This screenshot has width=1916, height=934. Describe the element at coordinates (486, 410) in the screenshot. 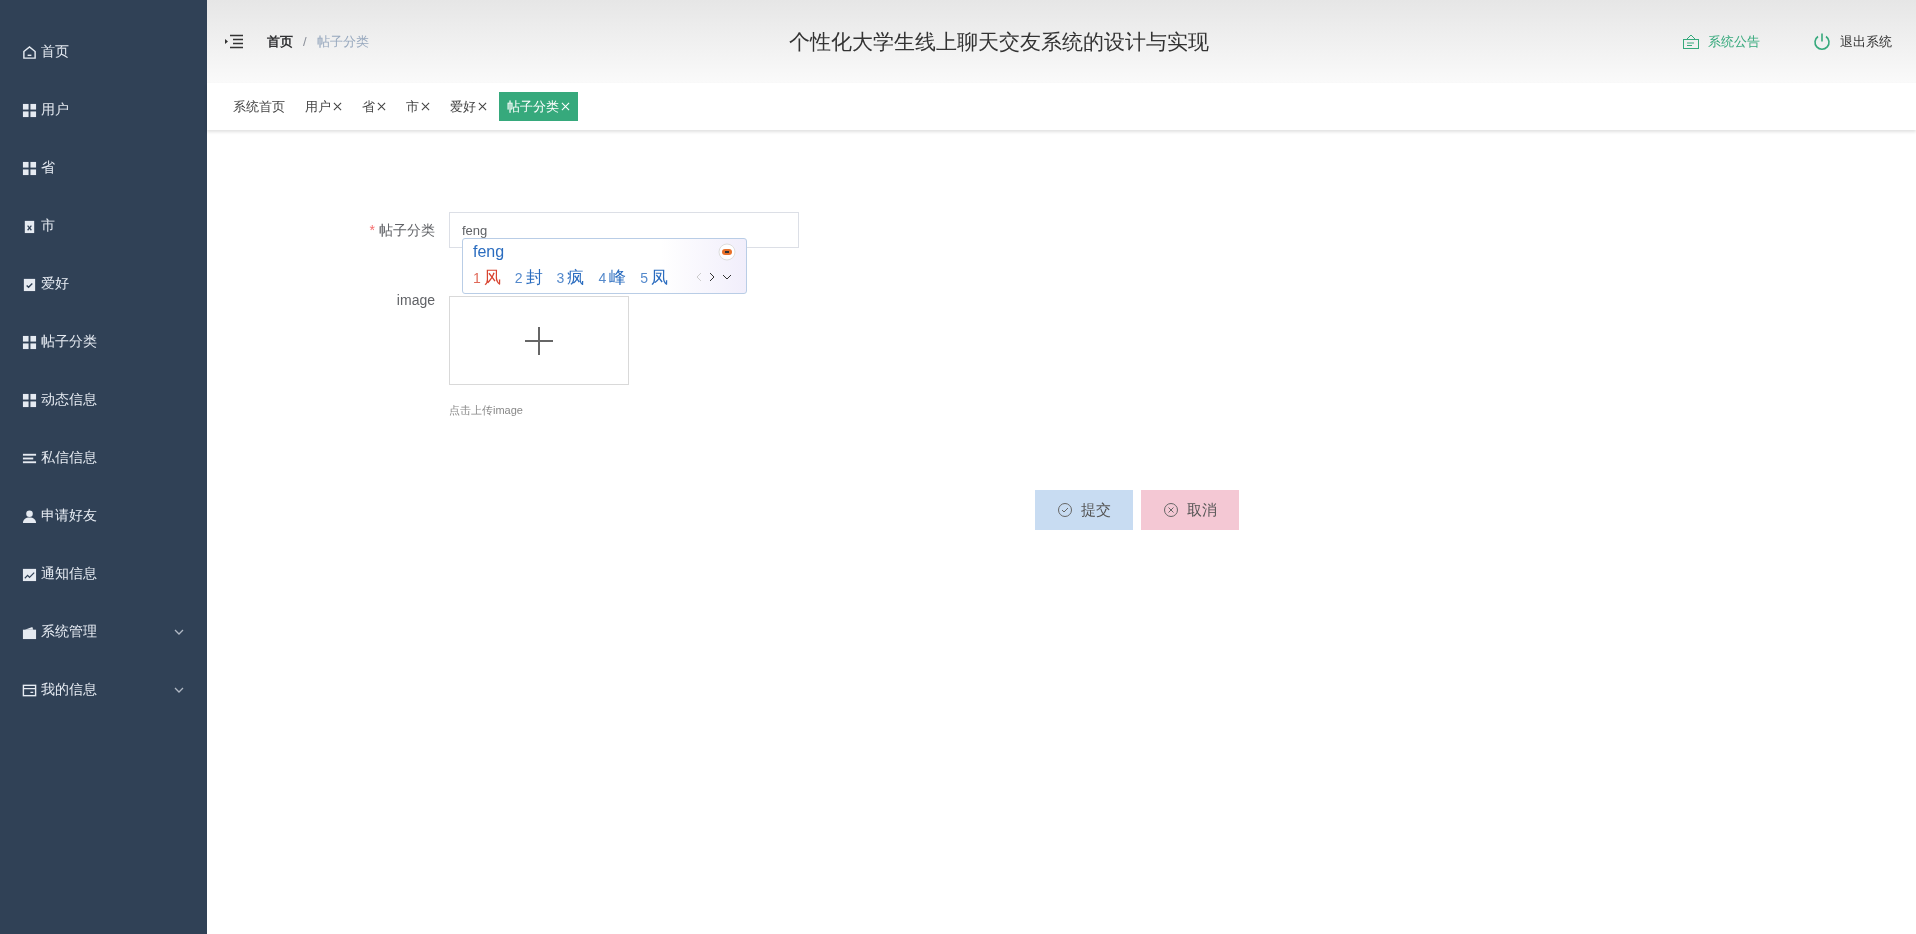

I see `upload-hint: 点击上传image` at that location.